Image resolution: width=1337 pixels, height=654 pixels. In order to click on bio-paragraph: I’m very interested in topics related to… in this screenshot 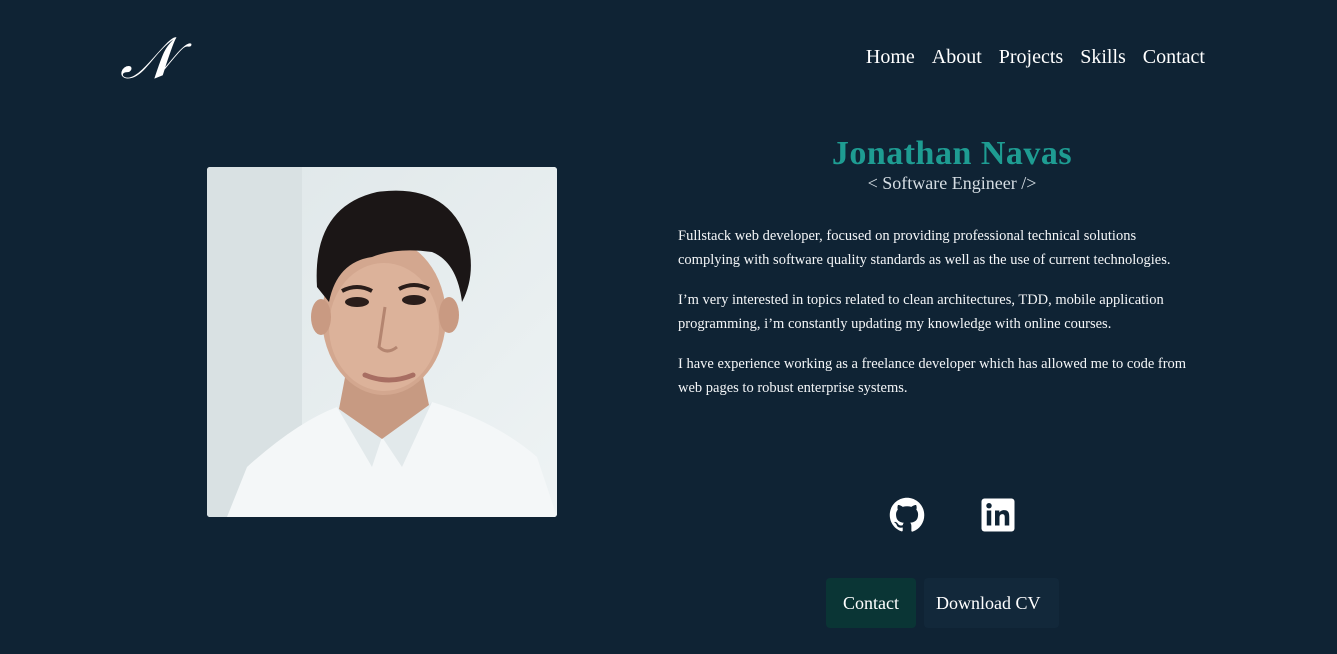, I will do `click(921, 312)`.